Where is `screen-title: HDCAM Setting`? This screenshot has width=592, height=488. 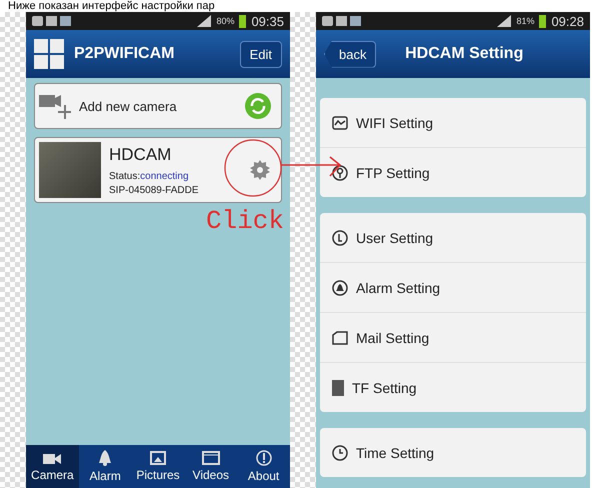 screen-title: HDCAM Setting is located at coordinates (464, 54).